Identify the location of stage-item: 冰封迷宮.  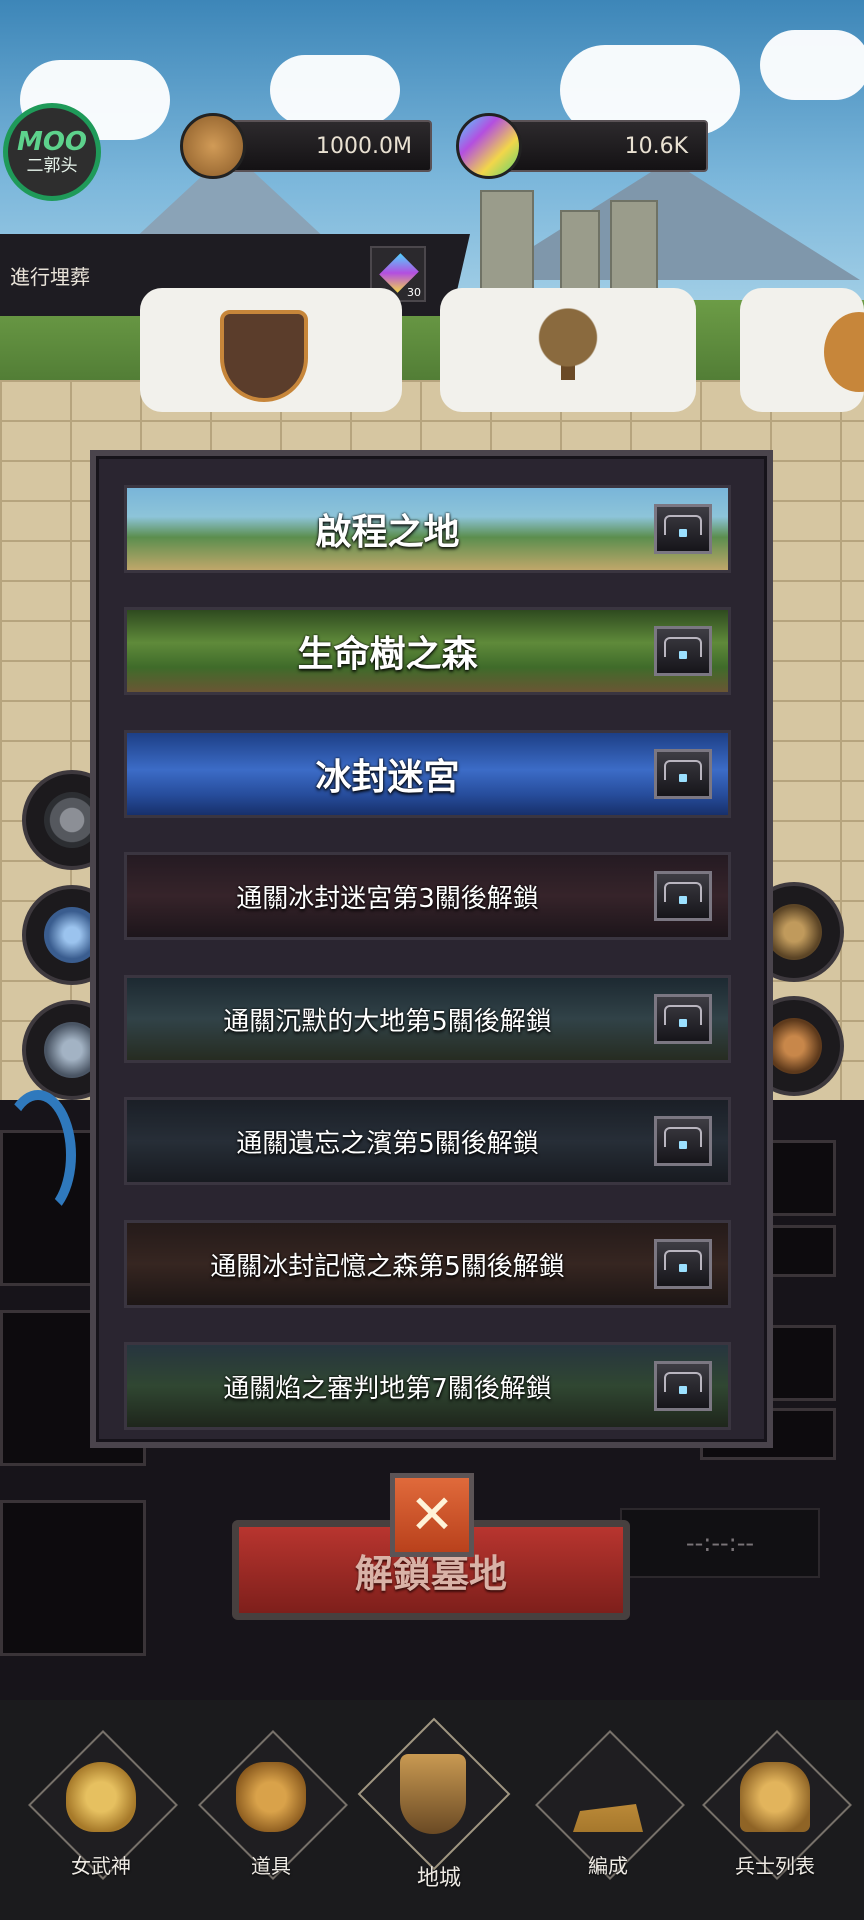
(427, 774).